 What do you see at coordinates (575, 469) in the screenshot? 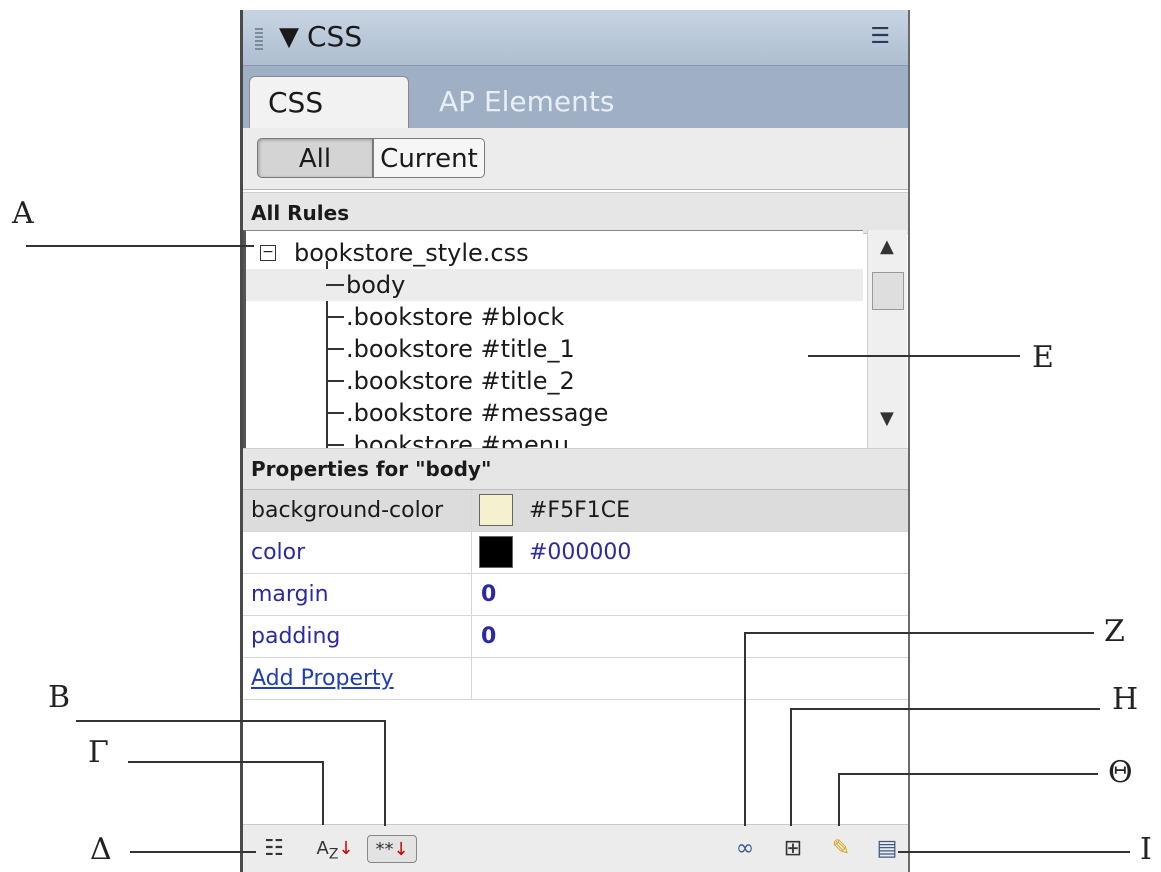
I see `properties-header: Properties for "body"` at bounding box center [575, 469].